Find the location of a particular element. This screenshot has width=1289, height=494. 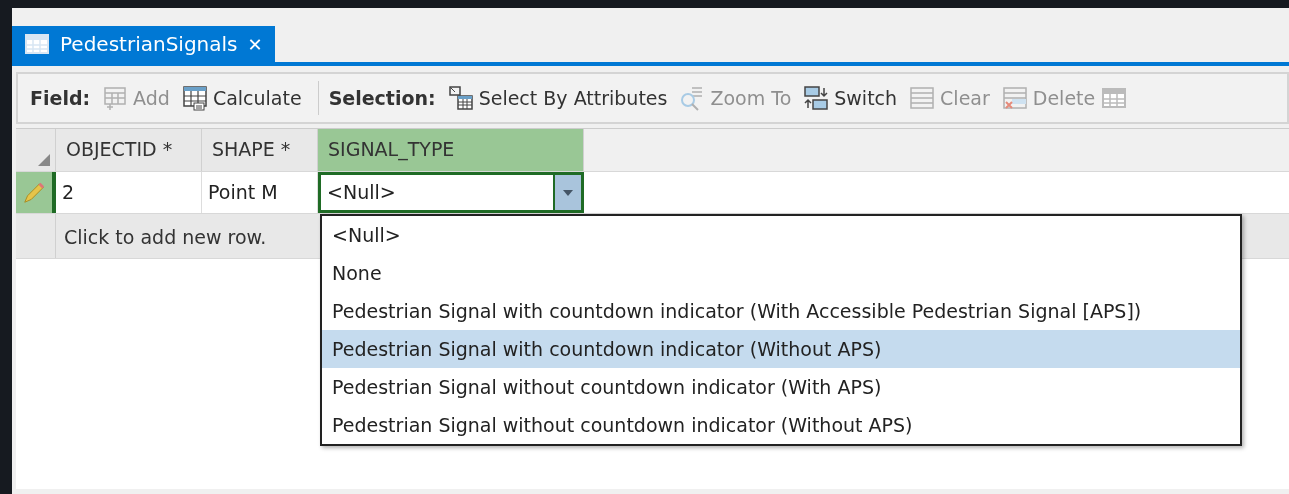

dropdown-option: Pedestrian Signal with countdown indicator (Without APS) is located at coordinates (781, 349).